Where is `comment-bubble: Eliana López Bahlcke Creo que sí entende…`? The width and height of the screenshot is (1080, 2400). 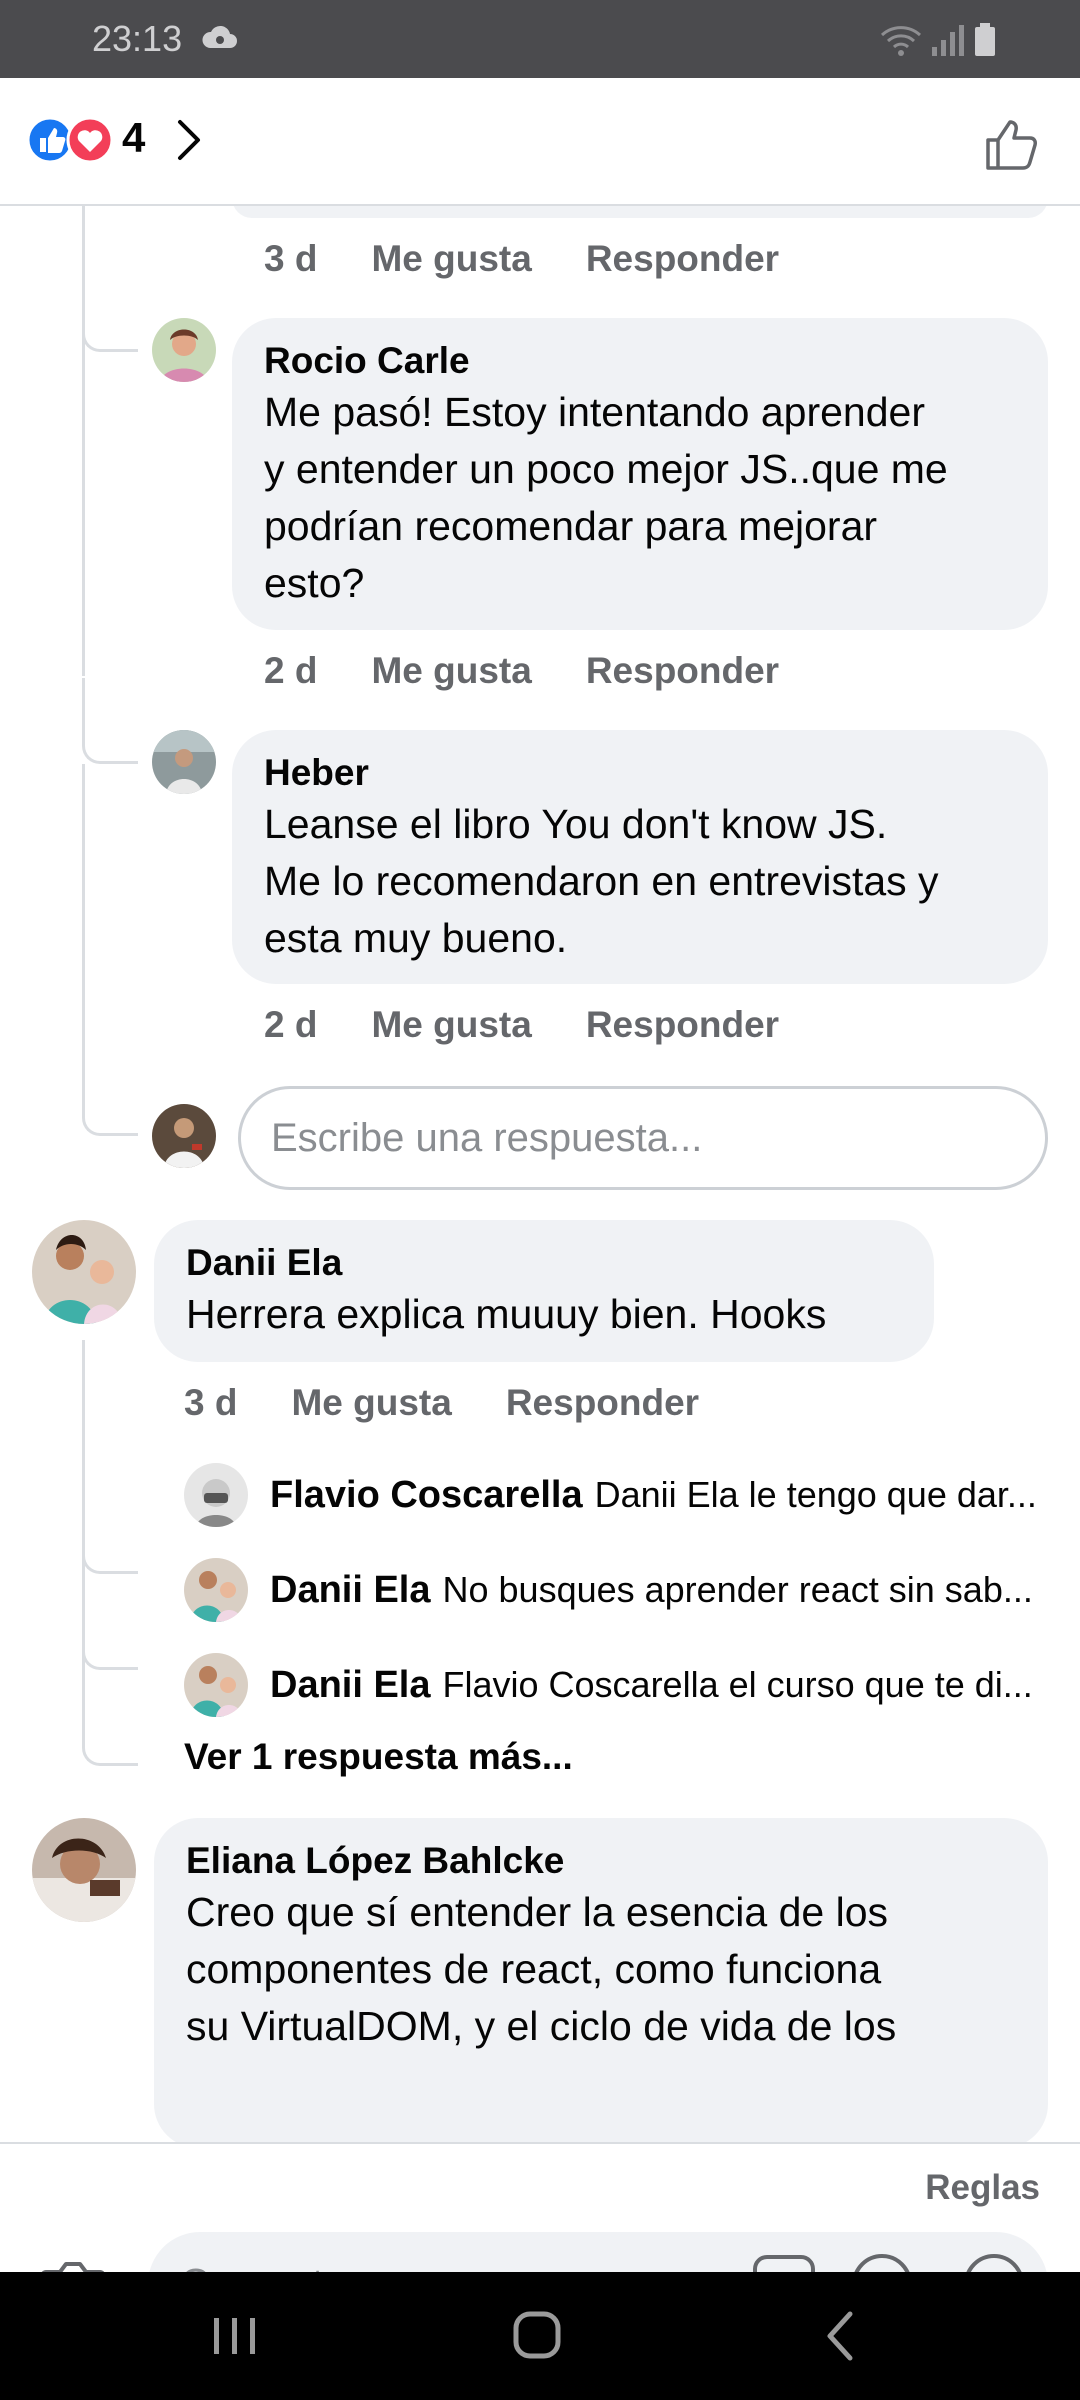 comment-bubble: Eliana López Bahlcke Creo que sí entende… is located at coordinates (601, 1983).